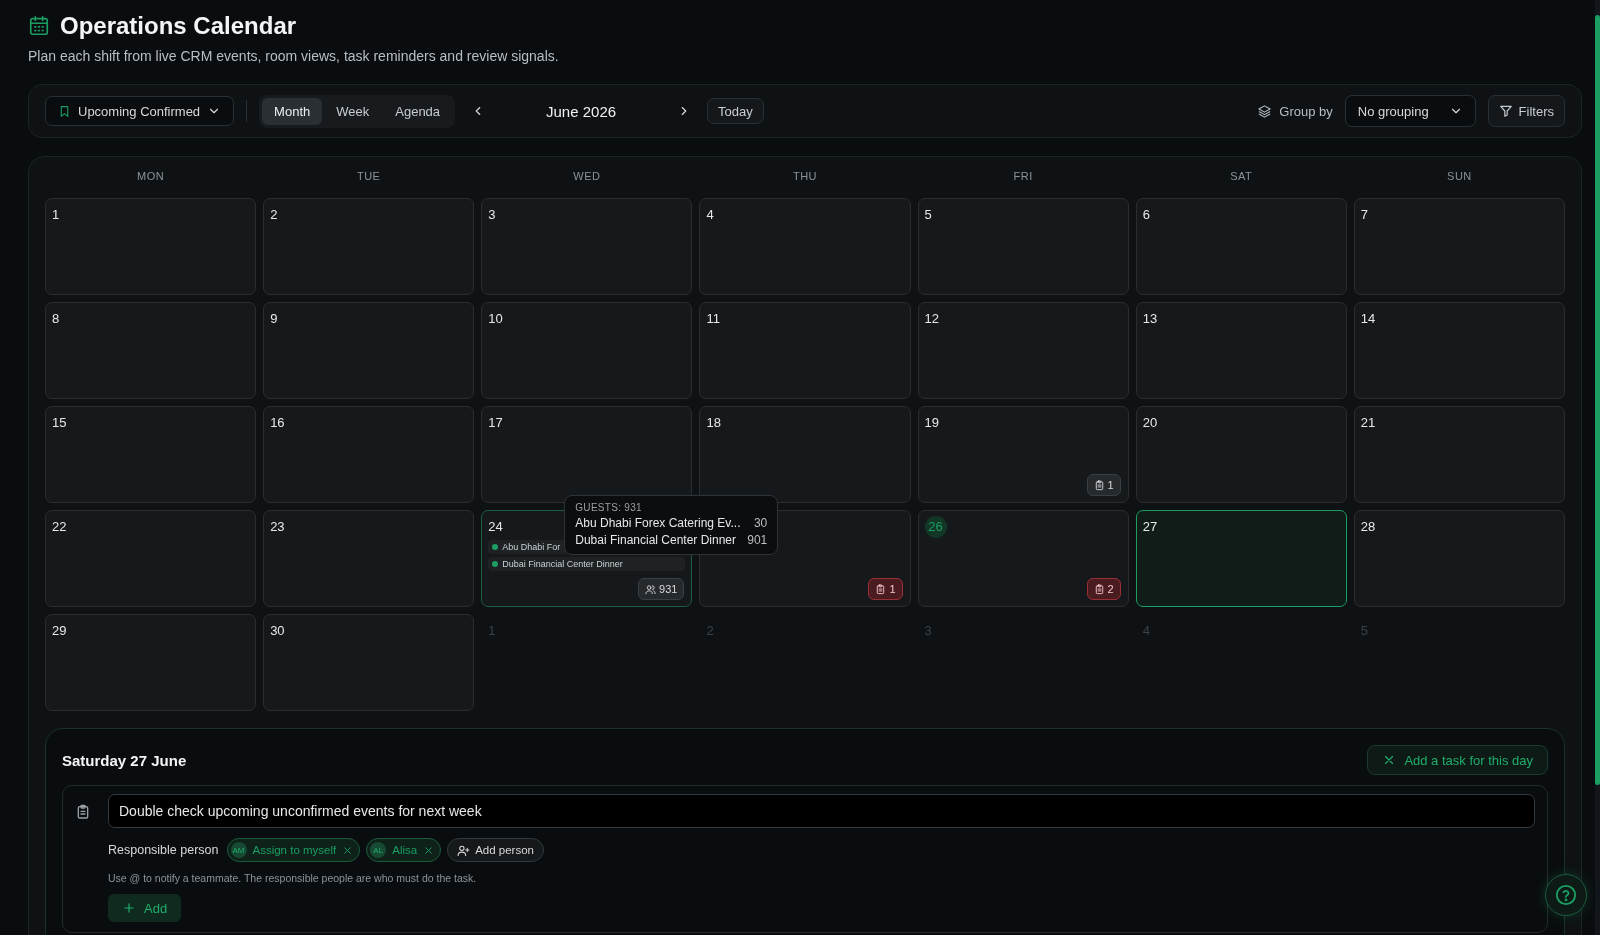  Describe the element at coordinates (59, 422) in the screenshot. I see `day-number: 15` at that location.